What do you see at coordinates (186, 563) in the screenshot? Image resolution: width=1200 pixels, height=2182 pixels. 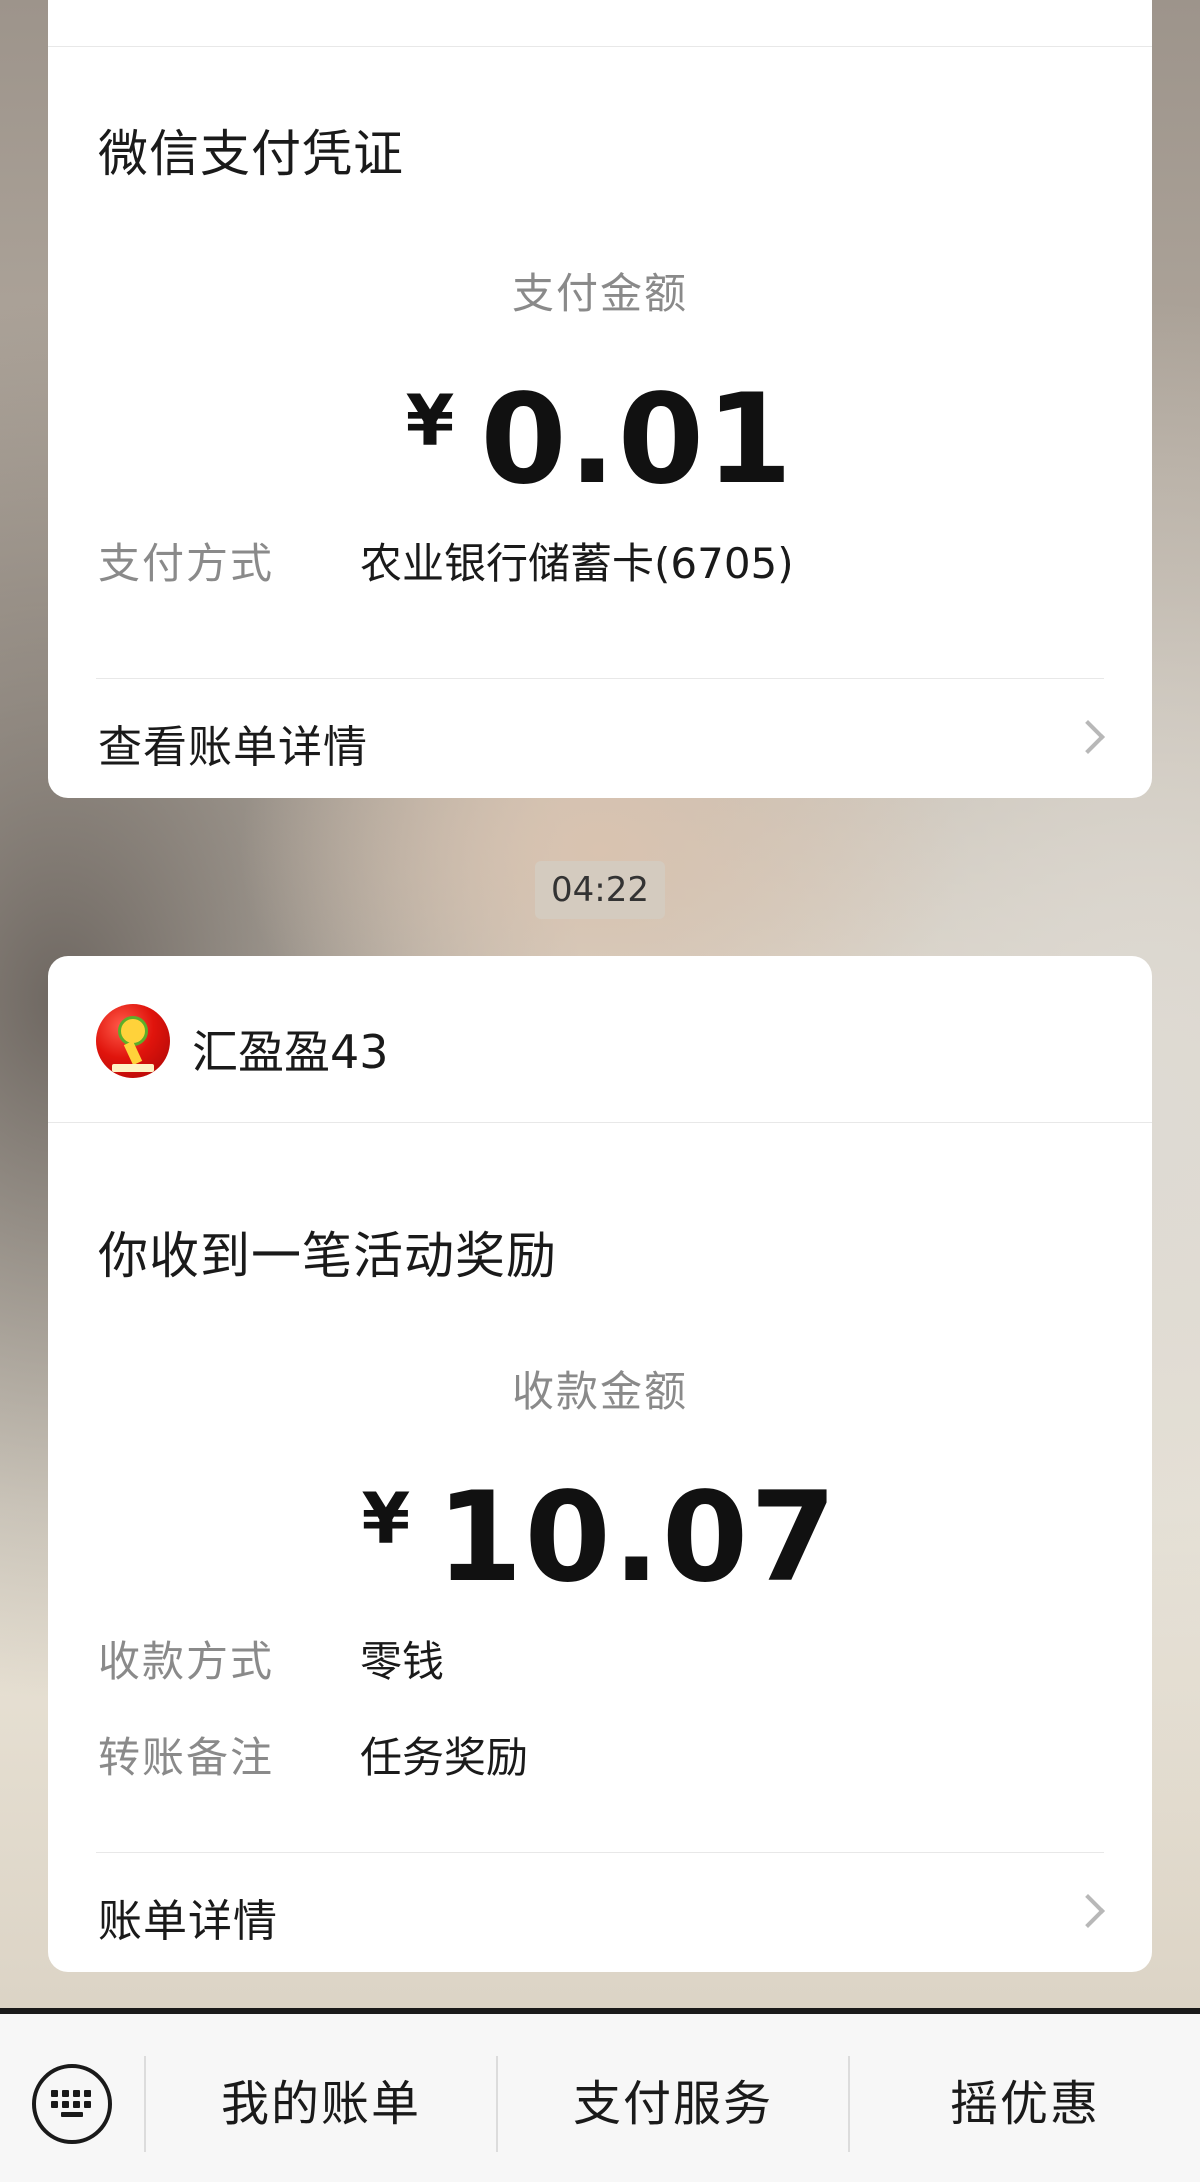 I see `payment-method-label: 支付方式` at bounding box center [186, 563].